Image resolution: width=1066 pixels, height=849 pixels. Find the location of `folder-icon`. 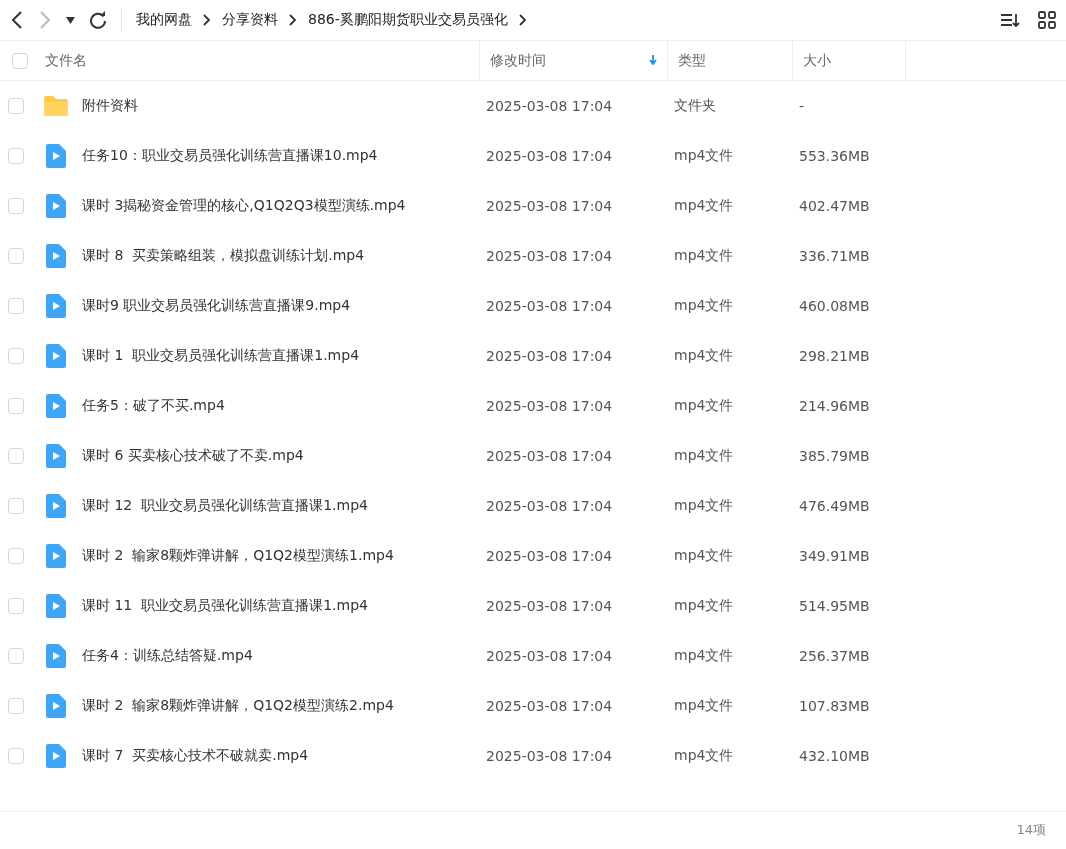

folder-icon is located at coordinates (56, 106).